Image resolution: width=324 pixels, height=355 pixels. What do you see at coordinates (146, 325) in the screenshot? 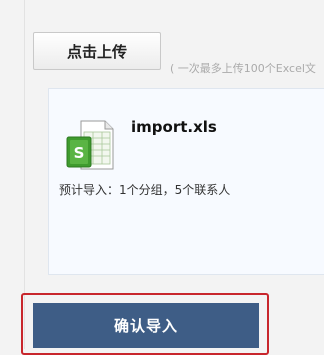
I see `confirm-import-button: 确认导入` at bounding box center [146, 325].